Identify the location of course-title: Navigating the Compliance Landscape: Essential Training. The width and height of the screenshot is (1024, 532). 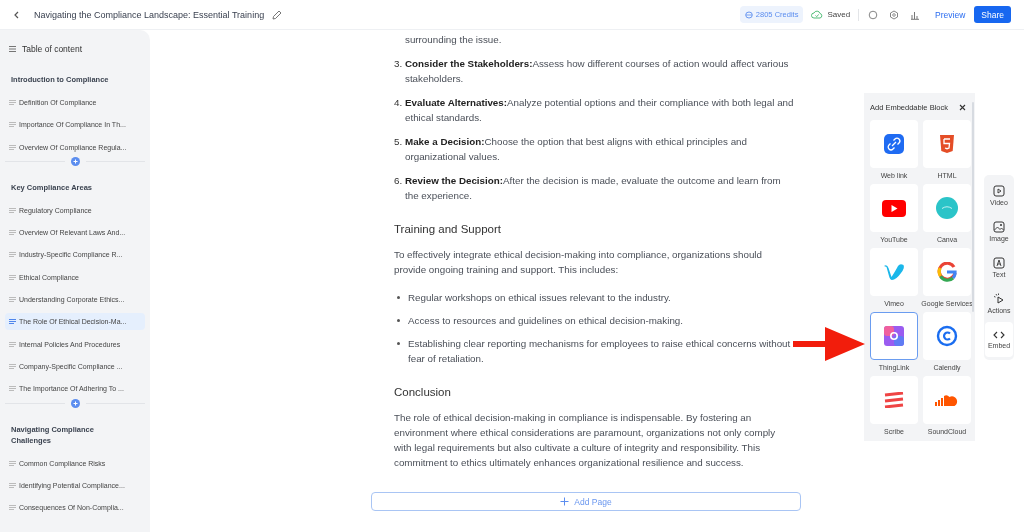
(149, 14).